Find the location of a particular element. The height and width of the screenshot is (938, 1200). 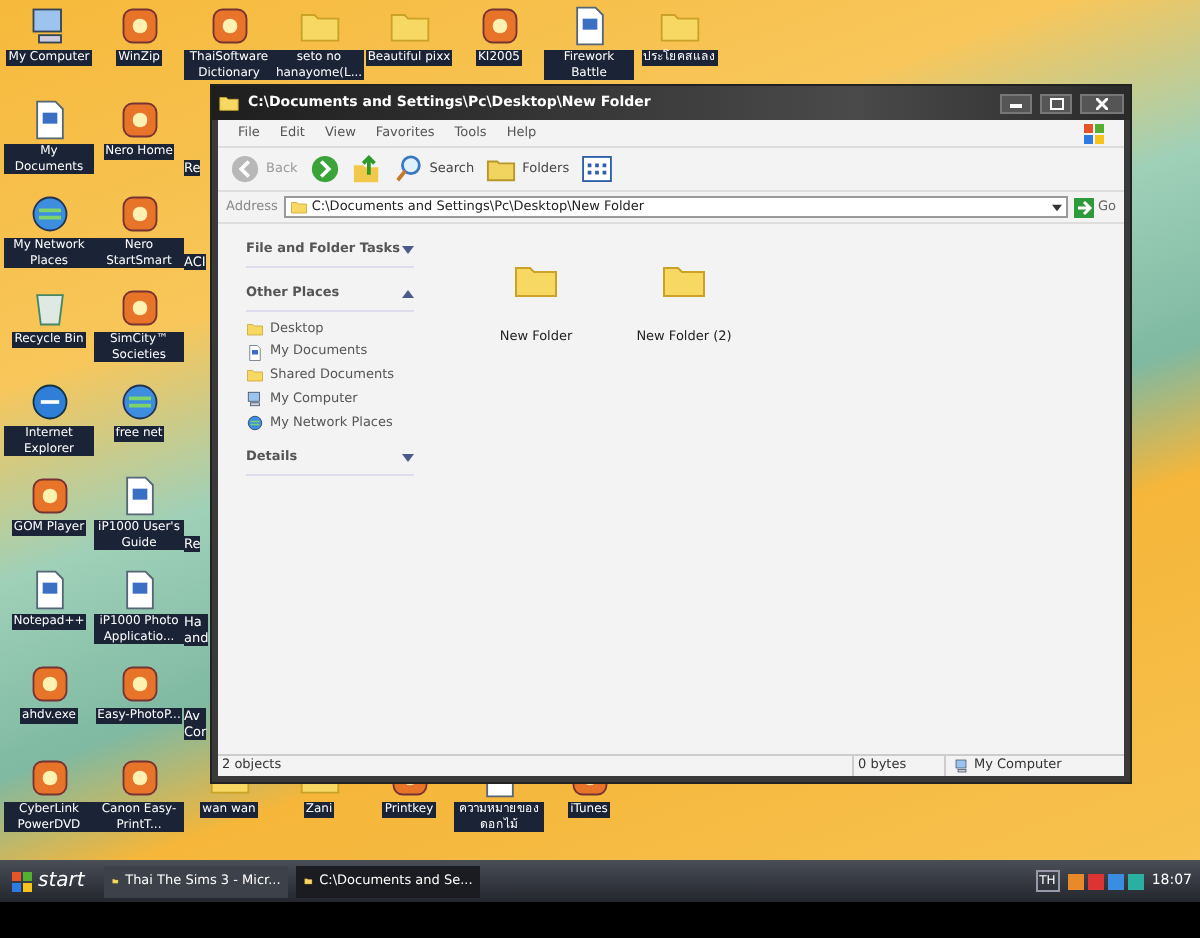

search-icon is located at coordinates (408, 169).